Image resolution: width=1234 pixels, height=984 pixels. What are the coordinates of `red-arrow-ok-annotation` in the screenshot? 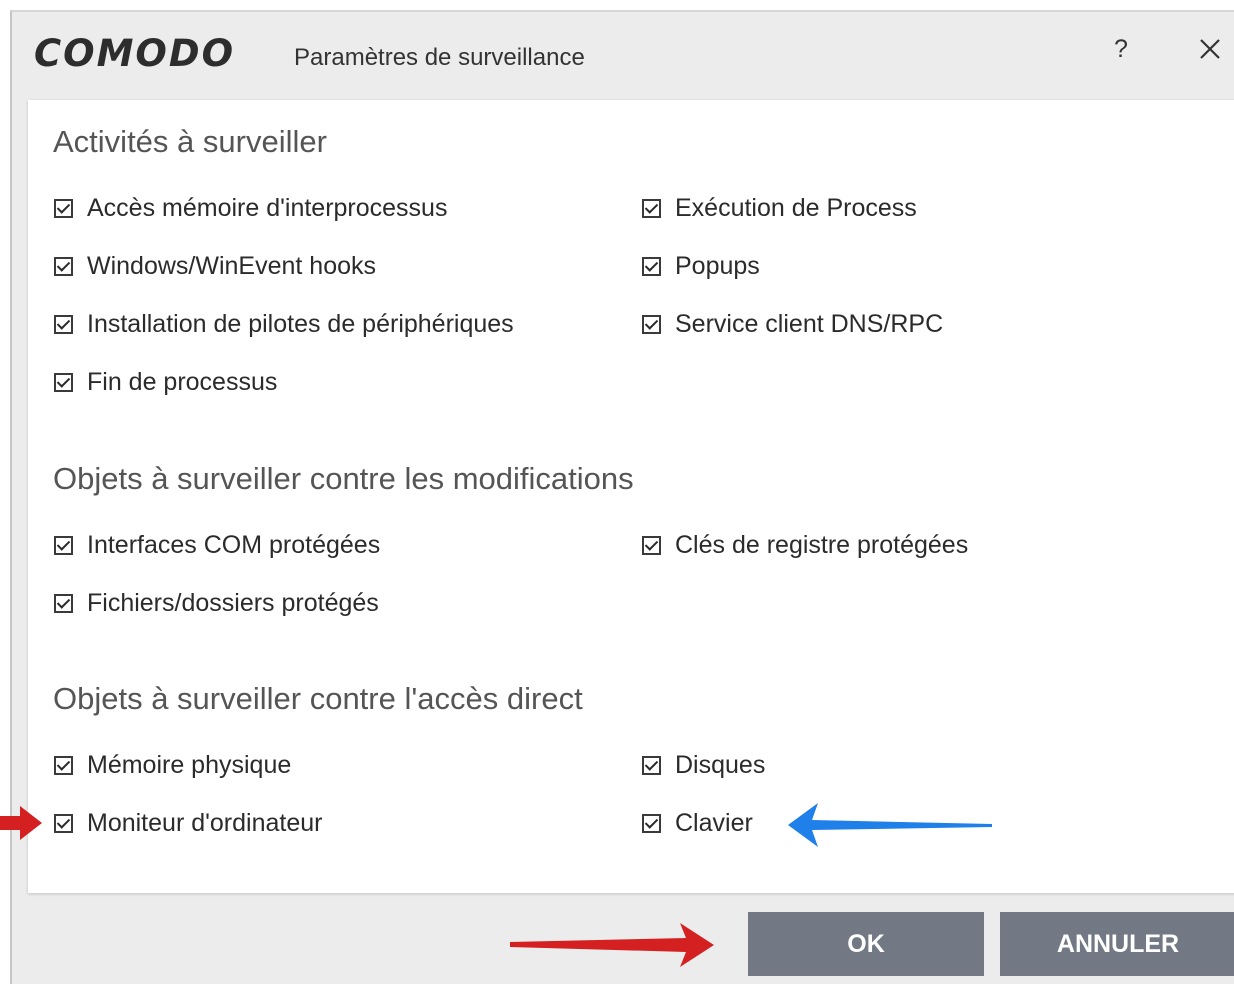 It's located at (612, 945).